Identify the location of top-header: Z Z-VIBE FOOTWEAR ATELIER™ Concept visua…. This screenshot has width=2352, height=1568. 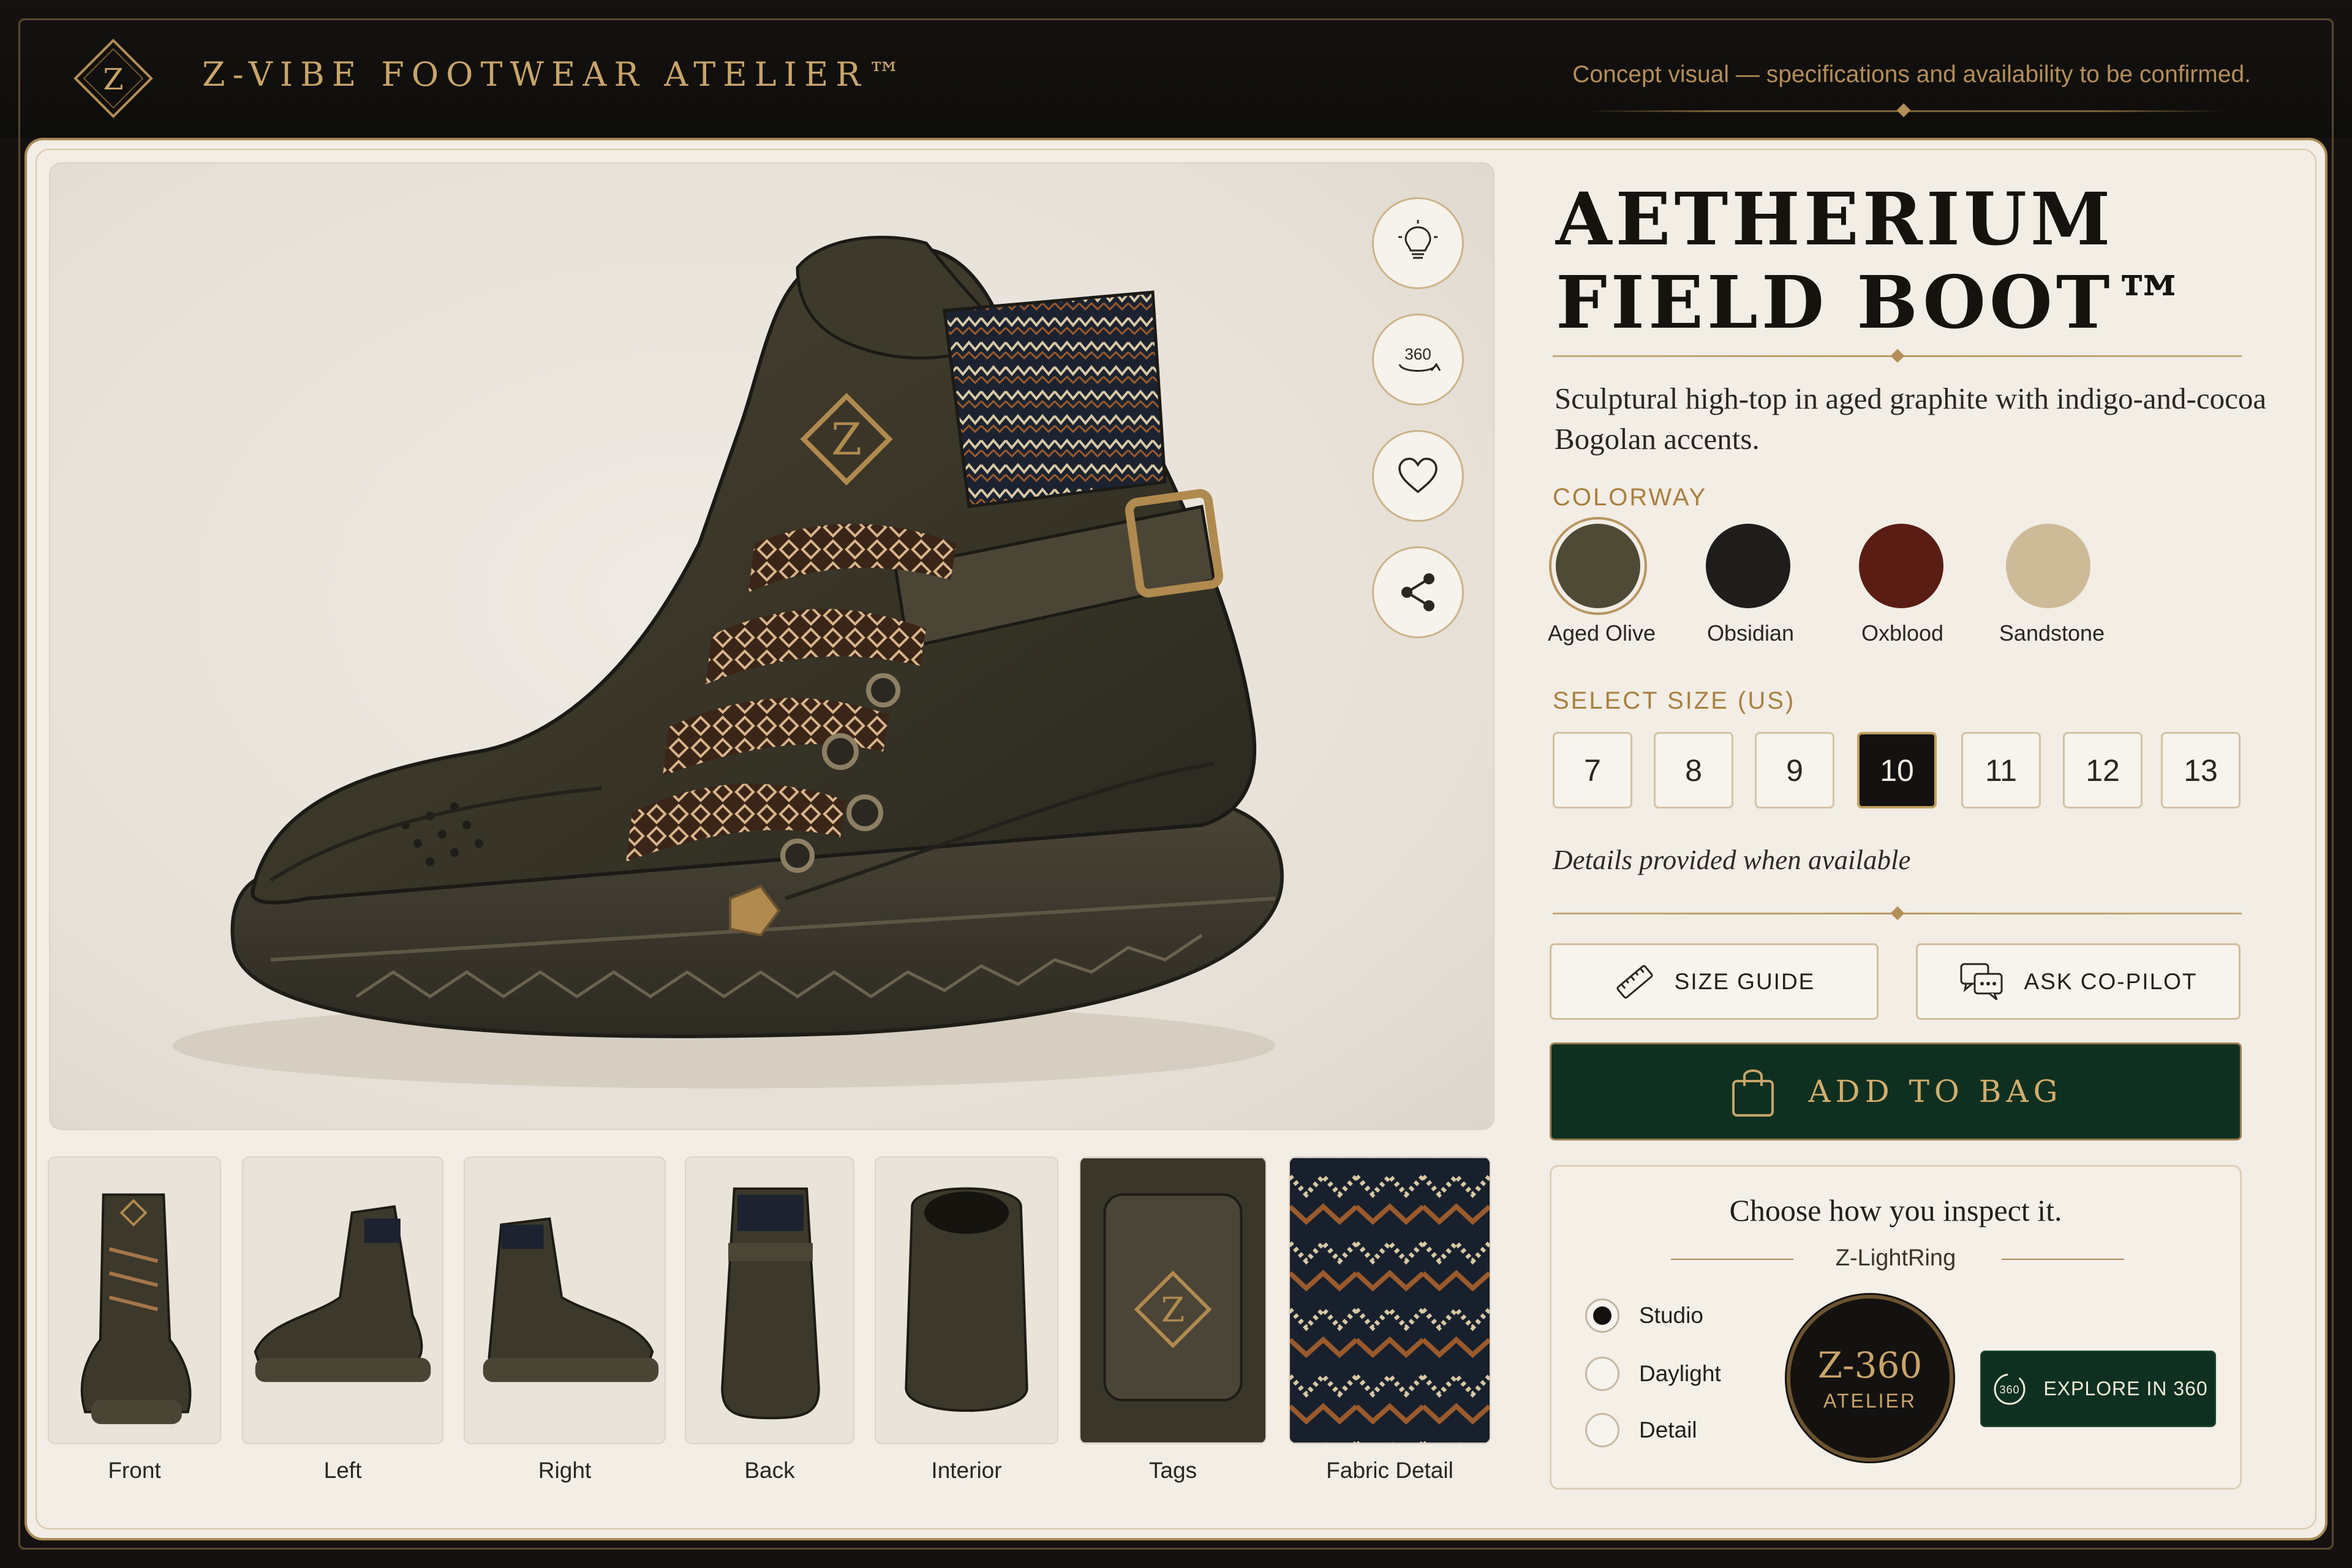
(1176, 69).